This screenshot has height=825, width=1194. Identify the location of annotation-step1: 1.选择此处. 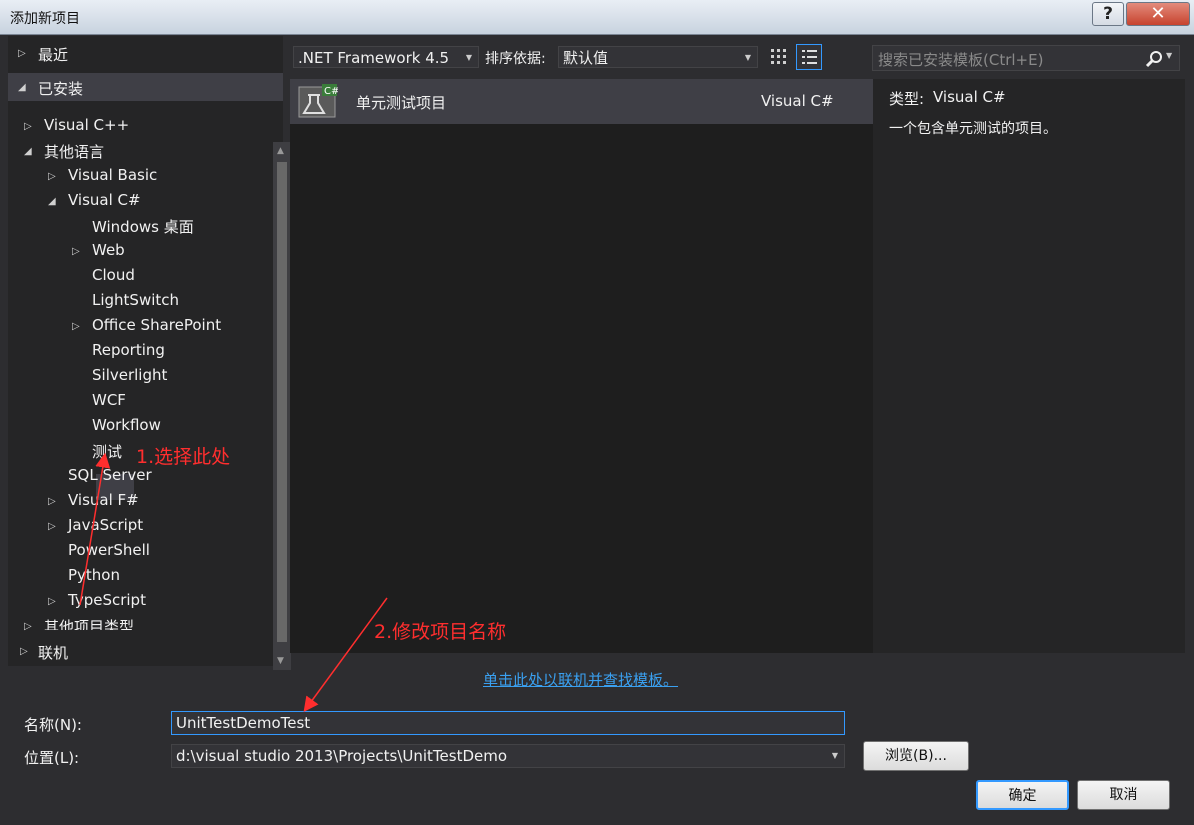
(183, 457).